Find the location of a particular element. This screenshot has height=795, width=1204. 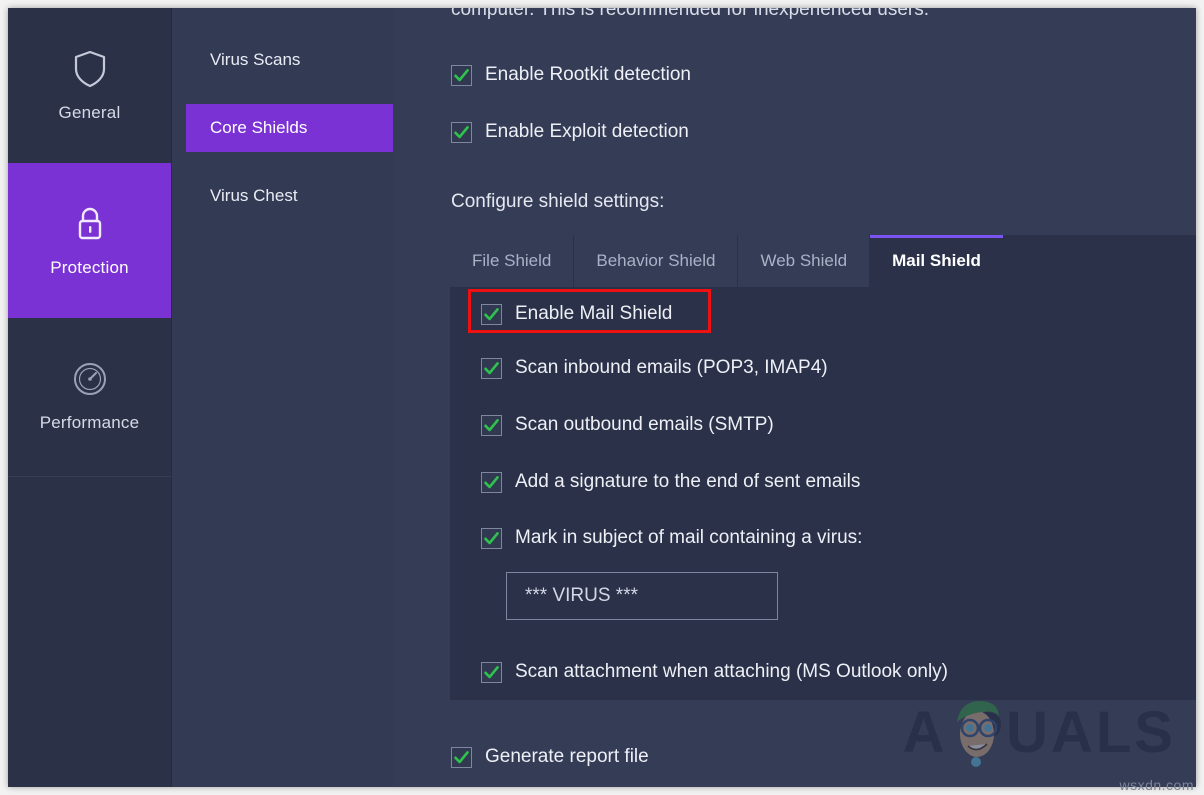

checkbox-generate-report-file: Generate report file is located at coordinates (550, 757).